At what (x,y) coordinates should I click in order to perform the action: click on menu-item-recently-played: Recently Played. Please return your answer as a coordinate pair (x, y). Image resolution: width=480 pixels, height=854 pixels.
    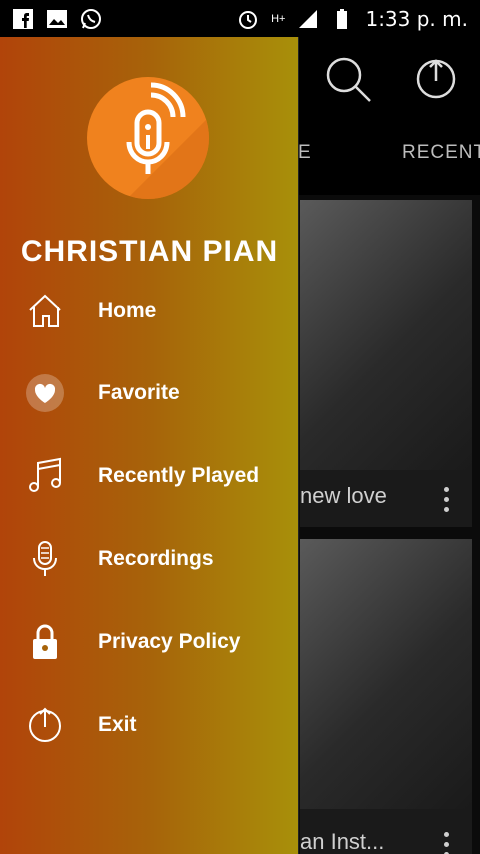
    Looking at the image, I should click on (149, 476).